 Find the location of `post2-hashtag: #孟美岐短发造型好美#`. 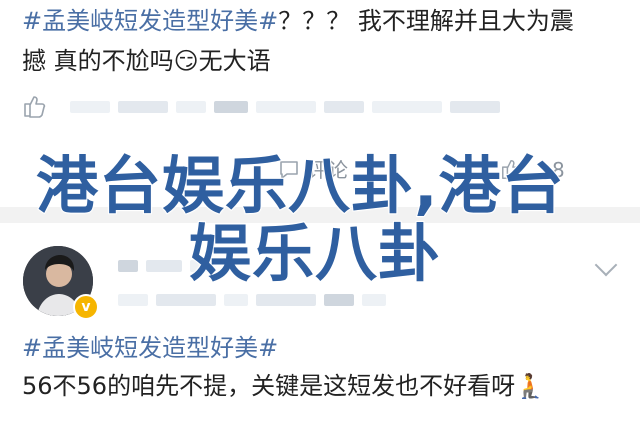

post2-hashtag: #孟美岐短发造型好美# is located at coordinates (150, 348).